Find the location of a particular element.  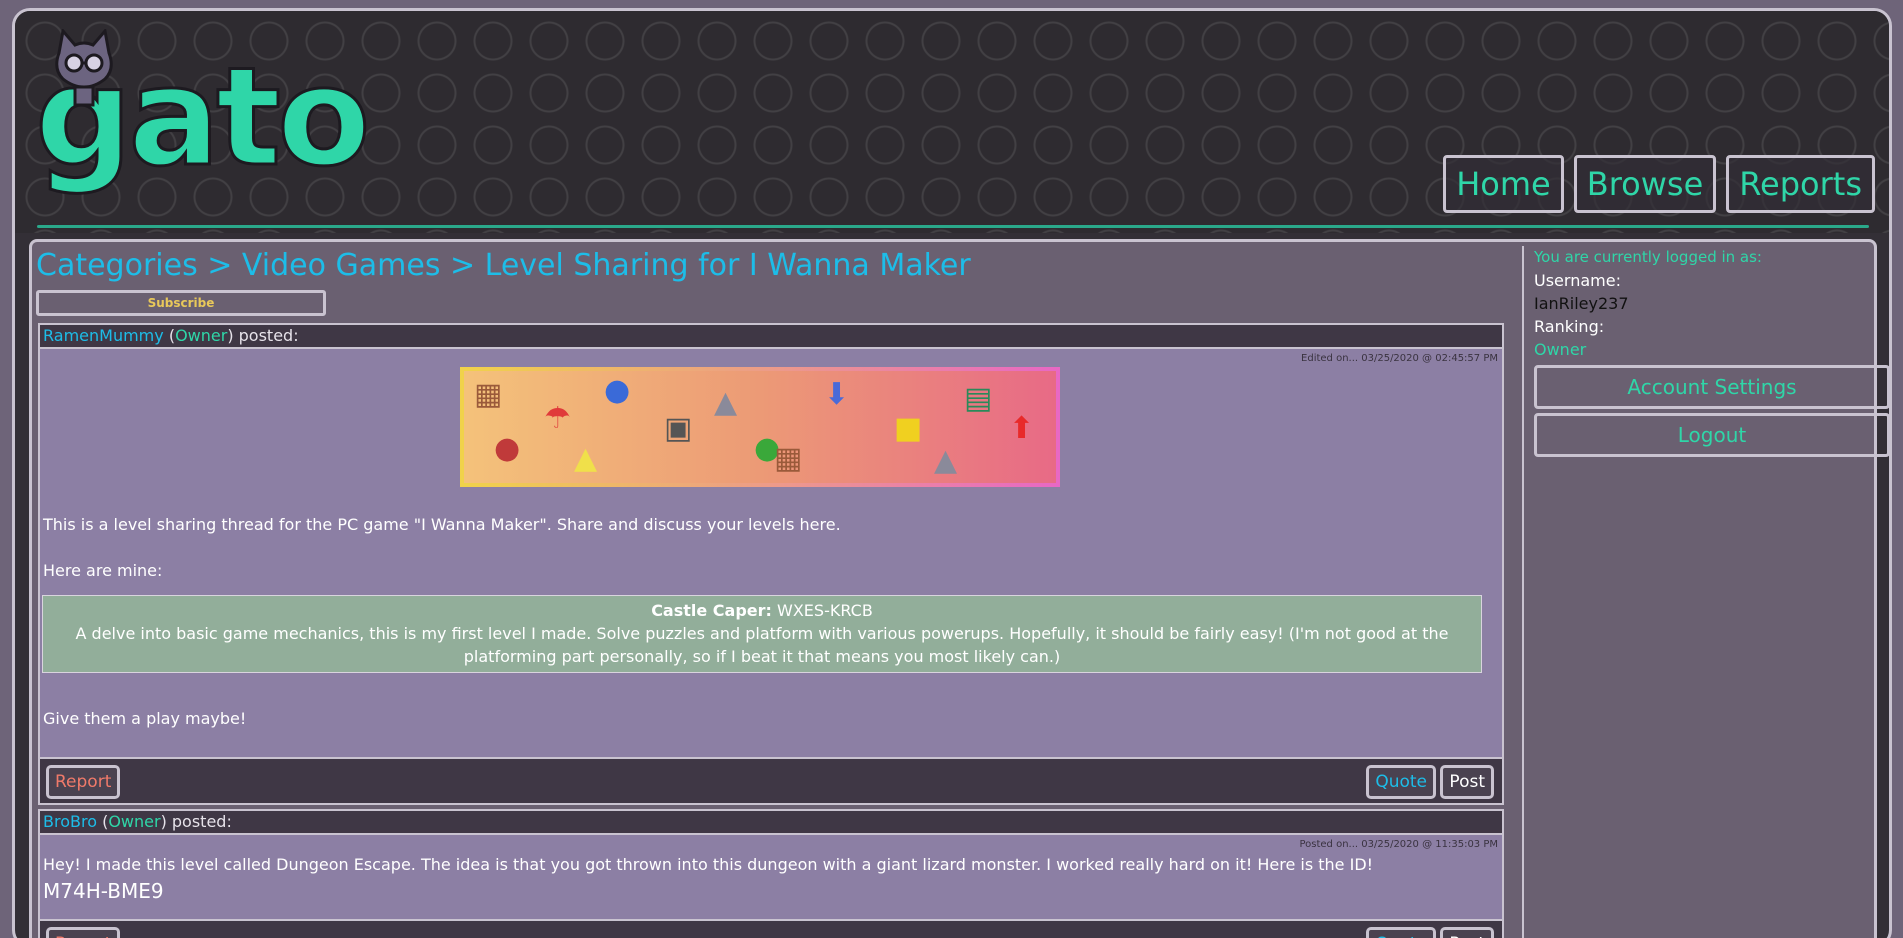

cat-mascot-icon is located at coordinates (84, 68).